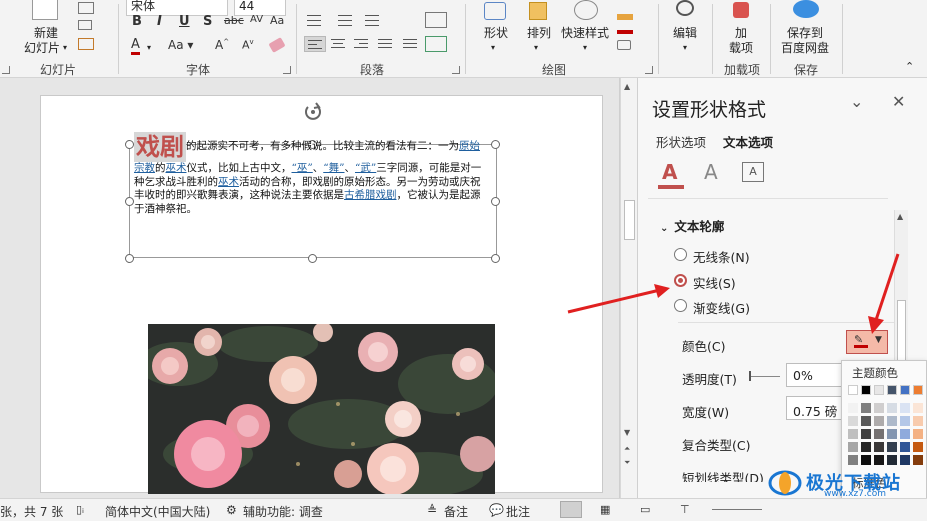  Describe the element at coordinates (681, 141) in the screenshot. I see `tab-shape-options: 形状选项` at that location.